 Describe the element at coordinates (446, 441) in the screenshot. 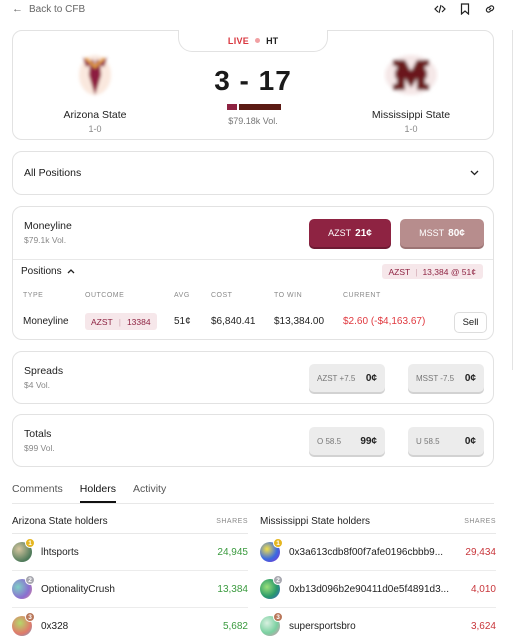

I see `total-under-button: U 58.5 0¢` at that location.